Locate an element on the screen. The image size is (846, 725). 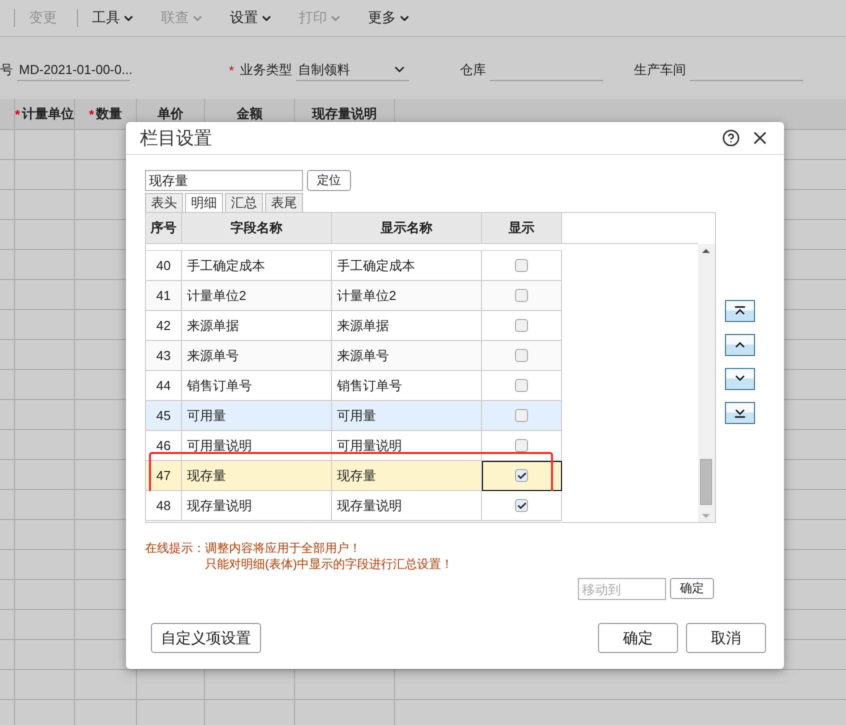
toolbar-menu: 更多 is located at coordinates (389, 18).